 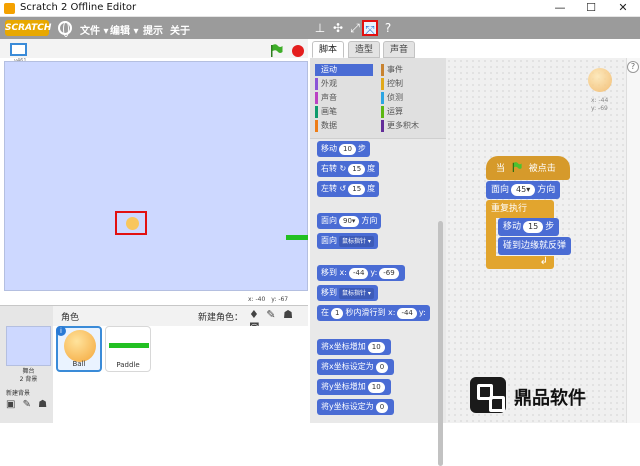 What do you see at coordinates (410, 98) in the screenshot?
I see `category-sensing: 侦测` at bounding box center [410, 98].